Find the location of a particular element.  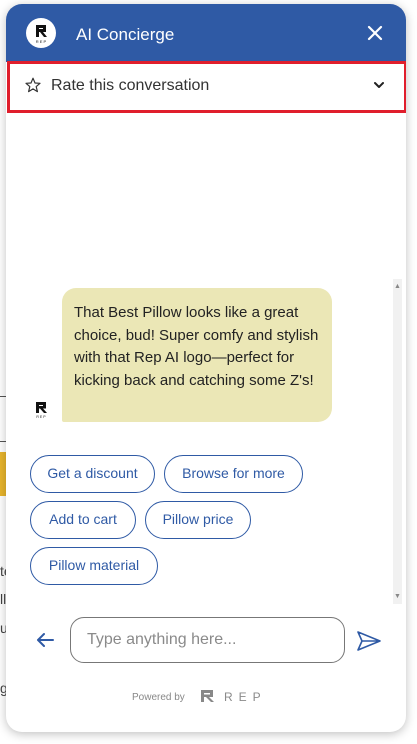

send-icon is located at coordinates (369, 641).